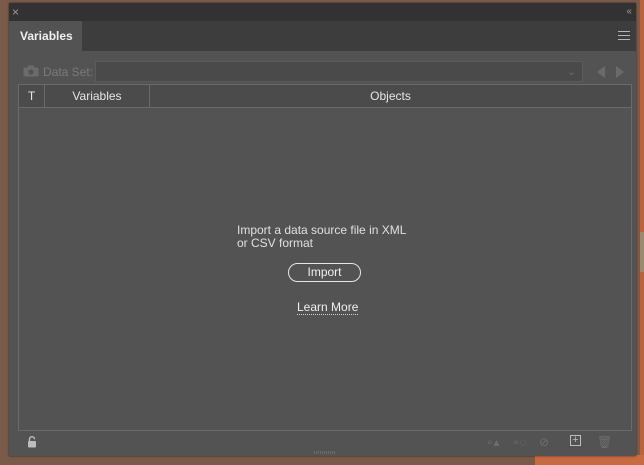  I want to click on delete-variable-icon: 🗑, so click(604, 442).